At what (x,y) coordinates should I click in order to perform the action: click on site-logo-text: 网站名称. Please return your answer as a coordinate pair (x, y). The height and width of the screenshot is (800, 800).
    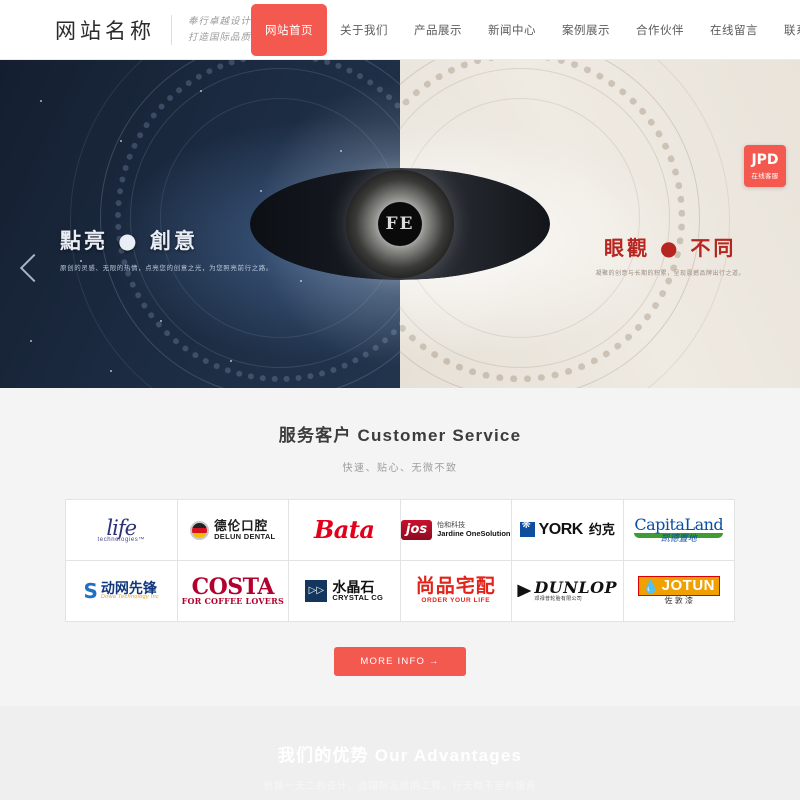
    Looking at the image, I should click on (105, 30).